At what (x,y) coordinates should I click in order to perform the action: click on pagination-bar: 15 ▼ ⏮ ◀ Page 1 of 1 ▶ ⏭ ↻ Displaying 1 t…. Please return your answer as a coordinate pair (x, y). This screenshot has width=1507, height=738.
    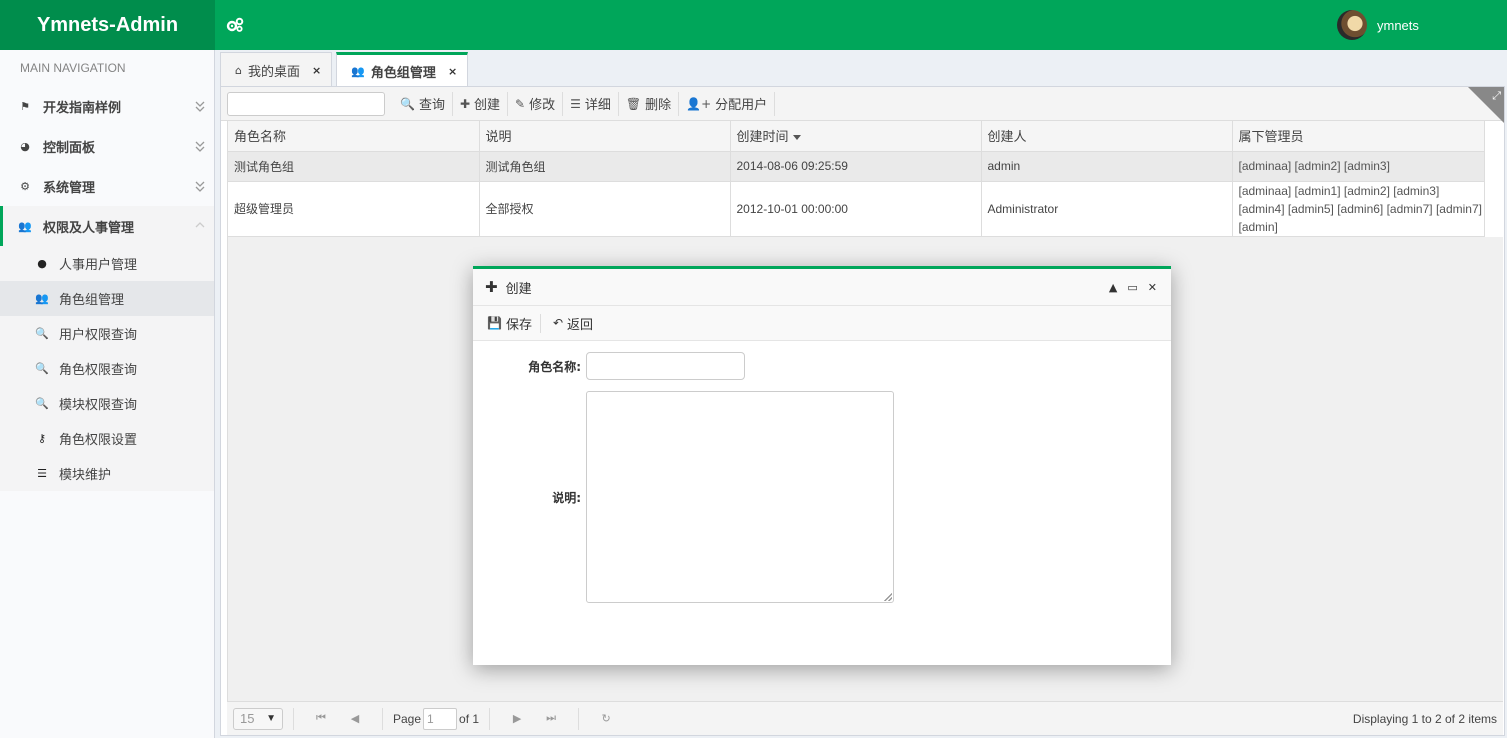
    Looking at the image, I should click on (865, 718).